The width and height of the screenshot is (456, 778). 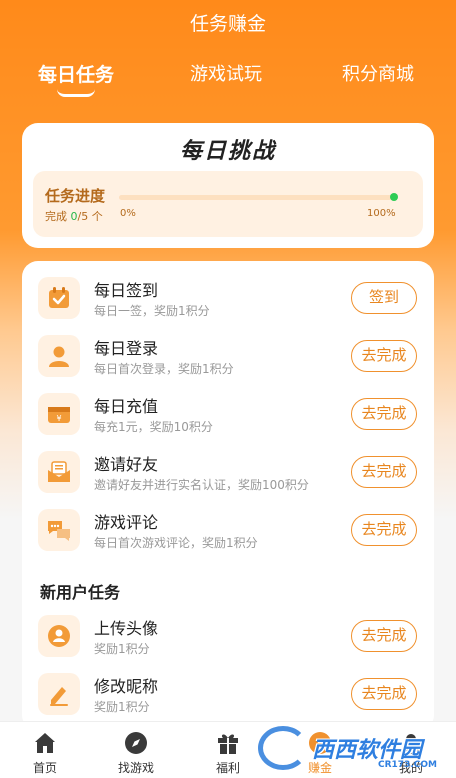 I want to click on list-item-game-review: 游戏评论 每日首次游戏评论，奖励1积分 去完成, so click(x=228, y=530).